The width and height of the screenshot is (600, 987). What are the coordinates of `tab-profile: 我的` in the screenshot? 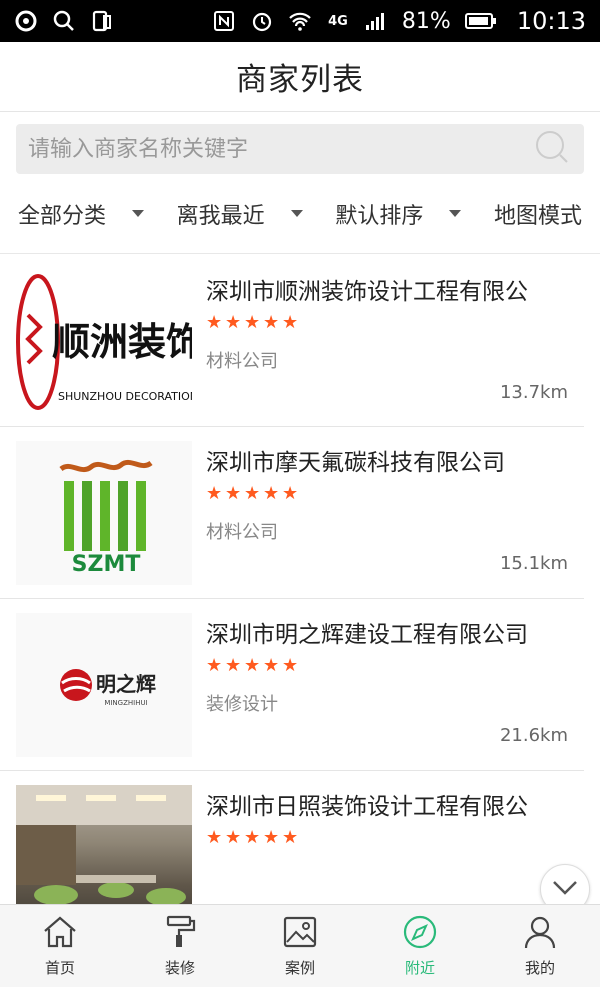 It's located at (540, 946).